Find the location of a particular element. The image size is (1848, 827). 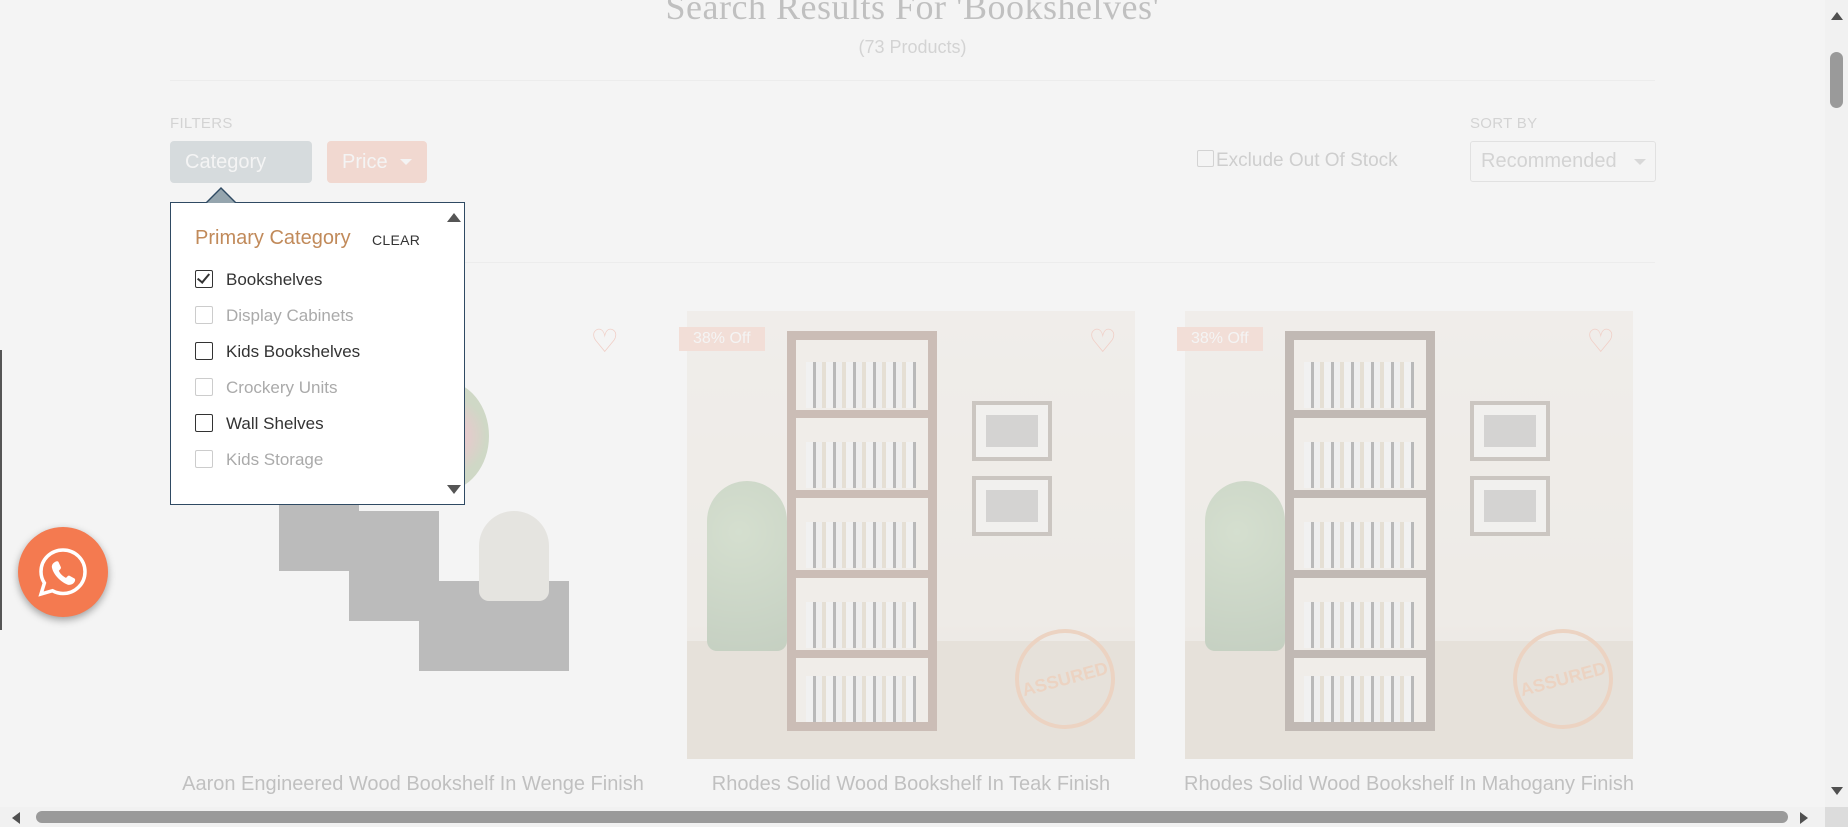

clear-button: CLEAR is located at coordinates (396, 240).